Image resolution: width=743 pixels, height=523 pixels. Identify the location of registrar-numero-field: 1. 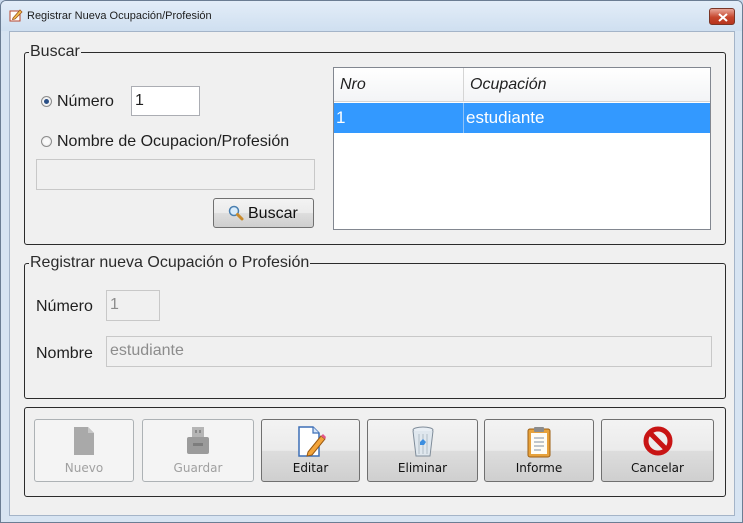
(133, 305).